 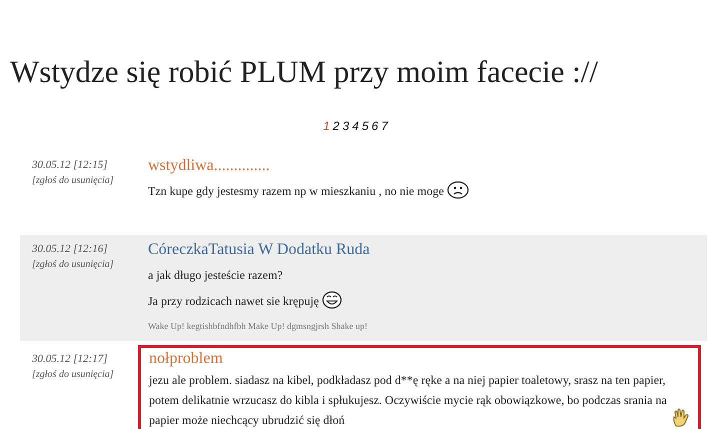 I want to click on grinning-face-icon, so click(x=332, y=300).